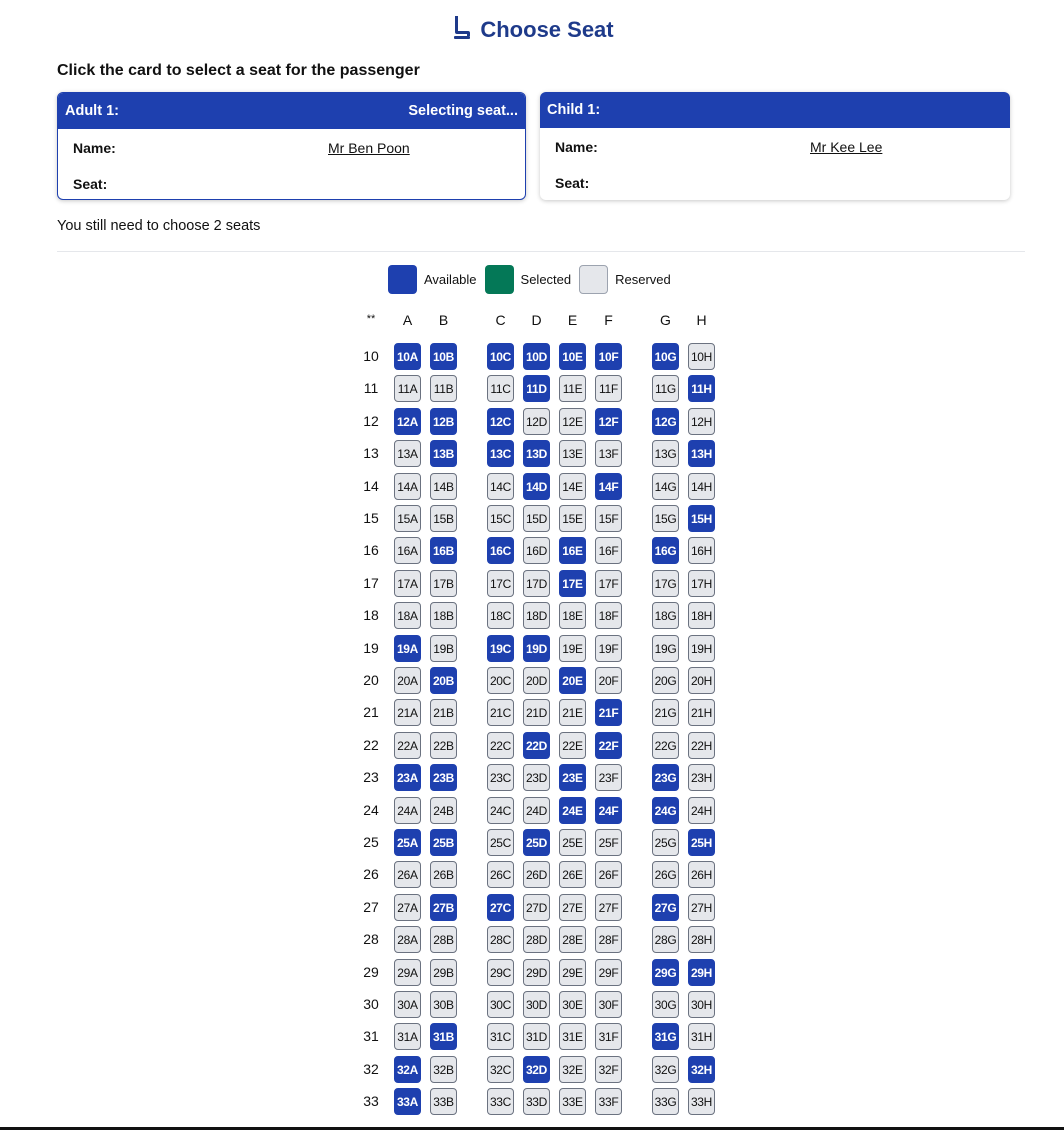 This screenshot has height=1130, width=1064. Describe the element at coordinates (407, 939) in the screenshot. I see `seat-28a: 28A` at that location.